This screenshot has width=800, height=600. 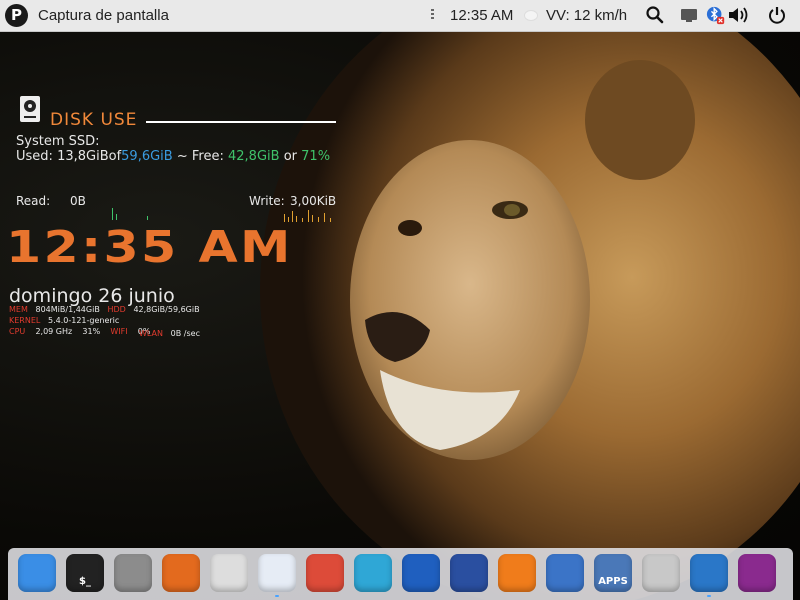 What do you see at coordinates (83, 156) in the screenshot?
I see `used-value: 13,8GiB` at bounding box center [83, 156].